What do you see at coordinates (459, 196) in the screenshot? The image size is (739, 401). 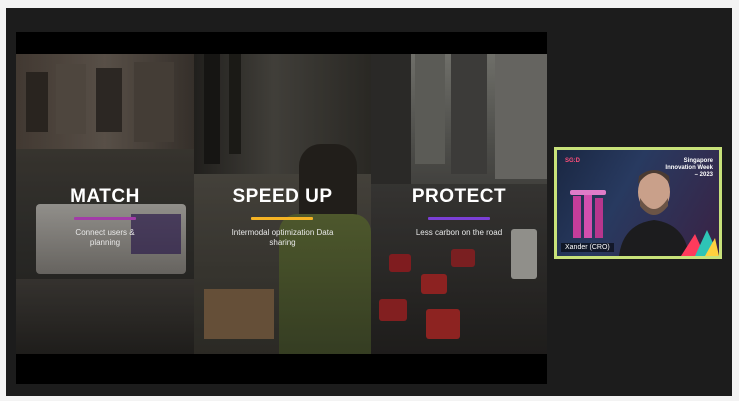 I see `panel-heading: PROTECT` at bounding box center [459, 196].